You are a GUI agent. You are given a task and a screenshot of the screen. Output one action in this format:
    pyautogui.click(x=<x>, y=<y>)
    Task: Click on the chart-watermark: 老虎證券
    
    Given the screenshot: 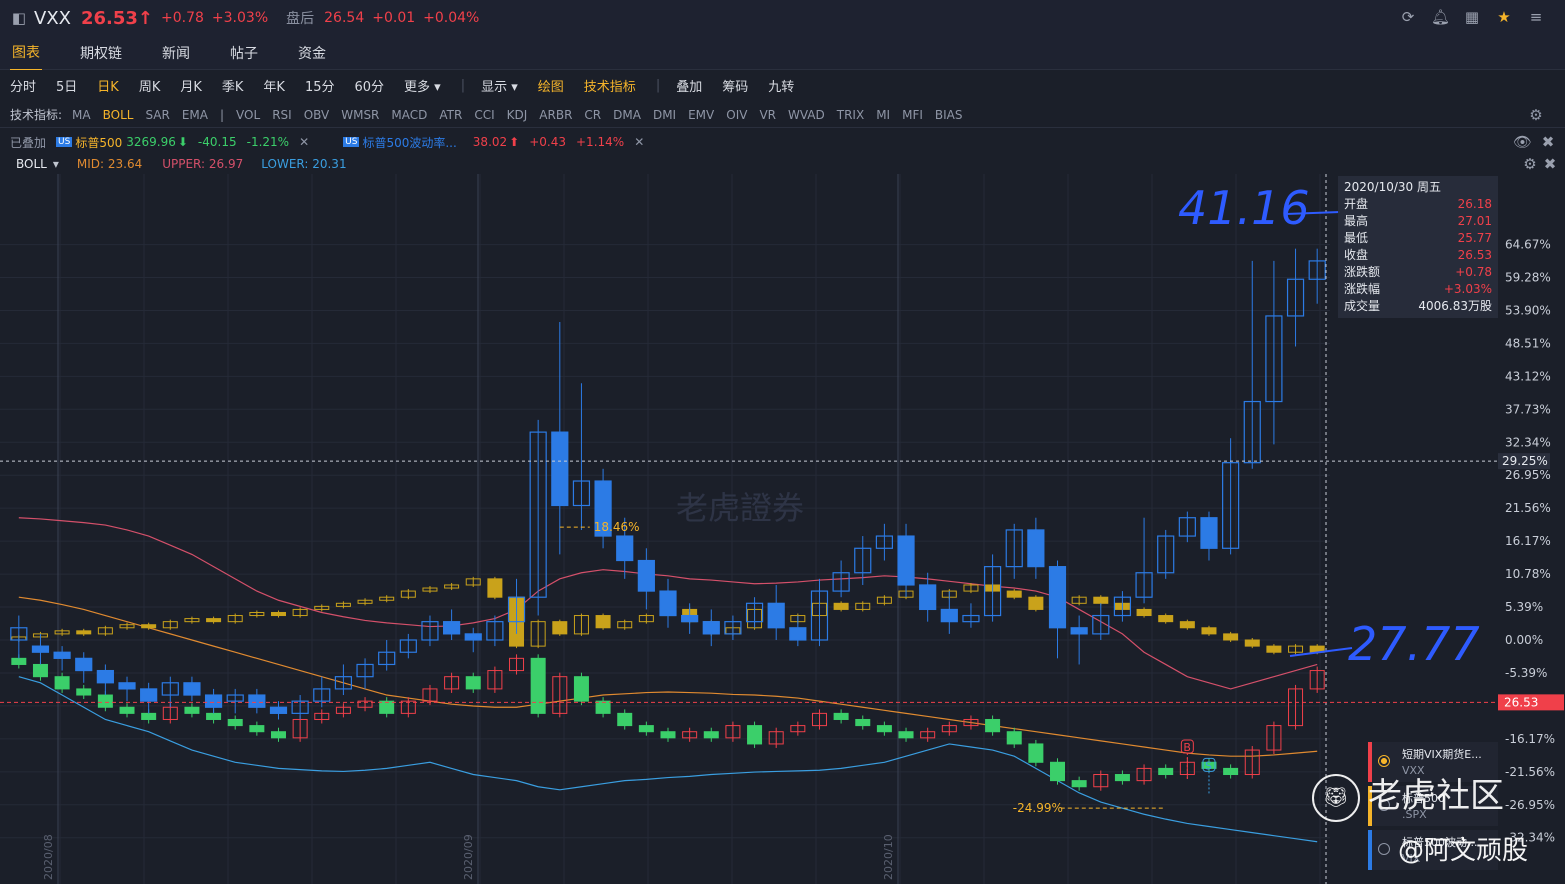 What is the action you would take?
    pyautogui.click(x=740, y=508)
    